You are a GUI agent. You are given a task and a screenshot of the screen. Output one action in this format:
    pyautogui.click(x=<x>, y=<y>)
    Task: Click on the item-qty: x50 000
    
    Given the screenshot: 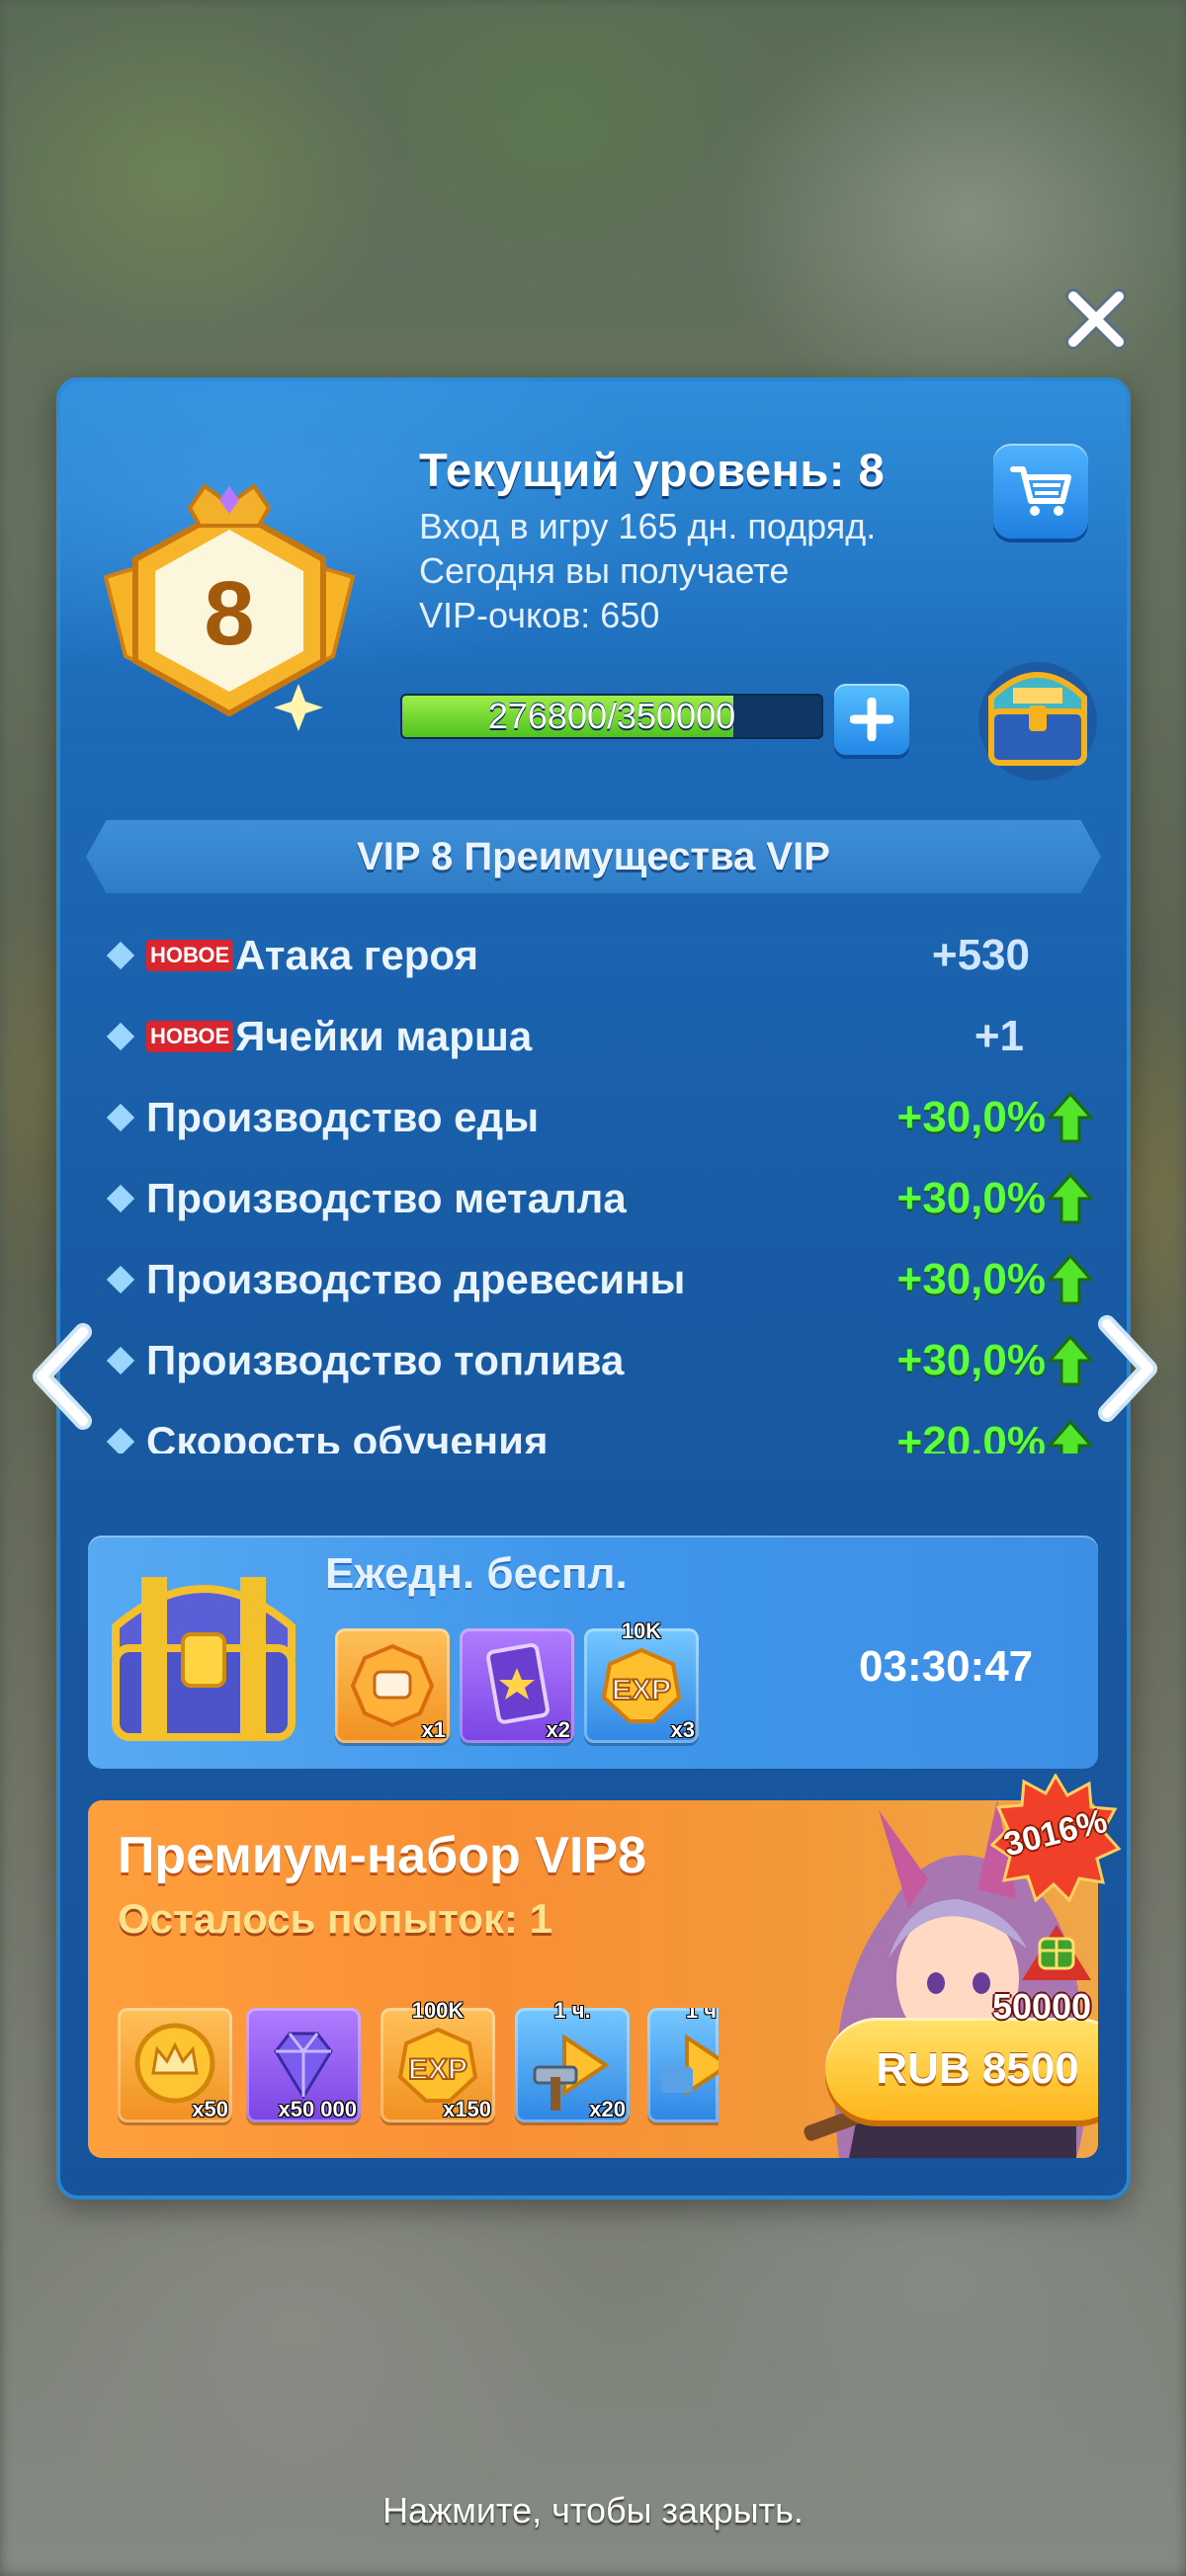 What is the action you would take?
    pyautogui.click(x=317, y=2109)
    